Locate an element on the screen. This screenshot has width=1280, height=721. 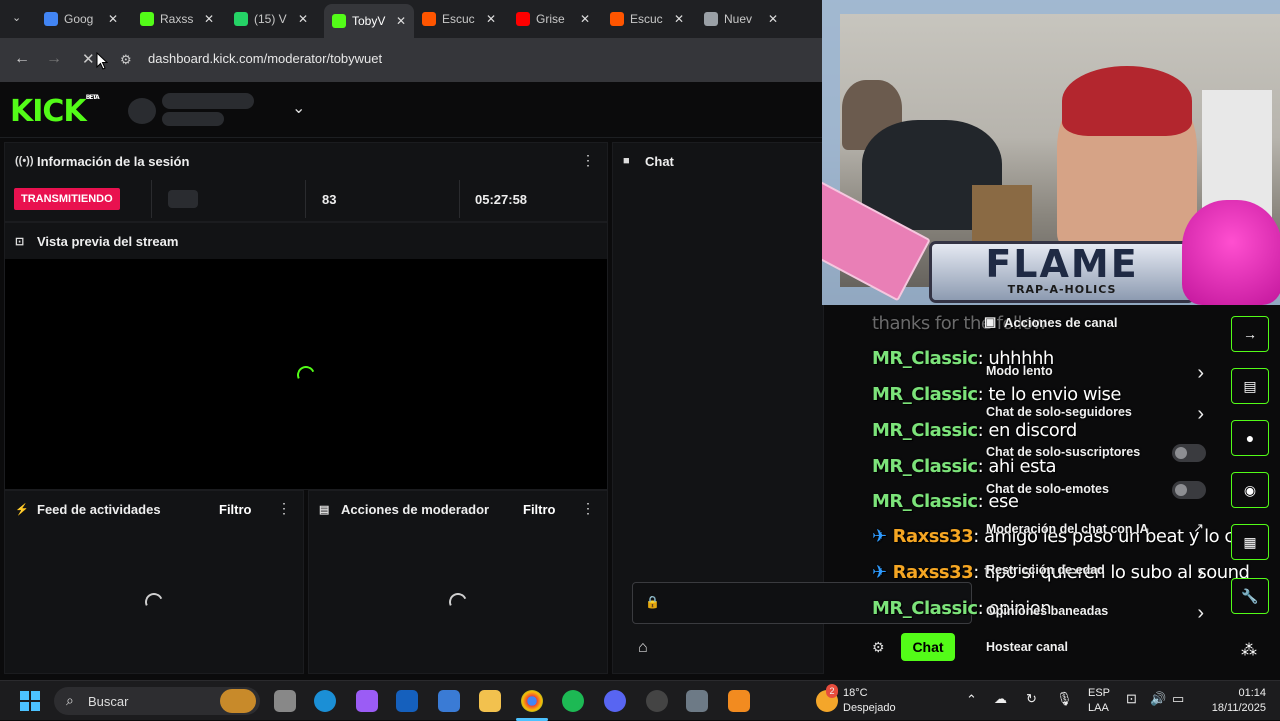
moderator-actions-panel: ▤ Acciones de moderador Filtro ⋮ is located at coordinates (458, 582).